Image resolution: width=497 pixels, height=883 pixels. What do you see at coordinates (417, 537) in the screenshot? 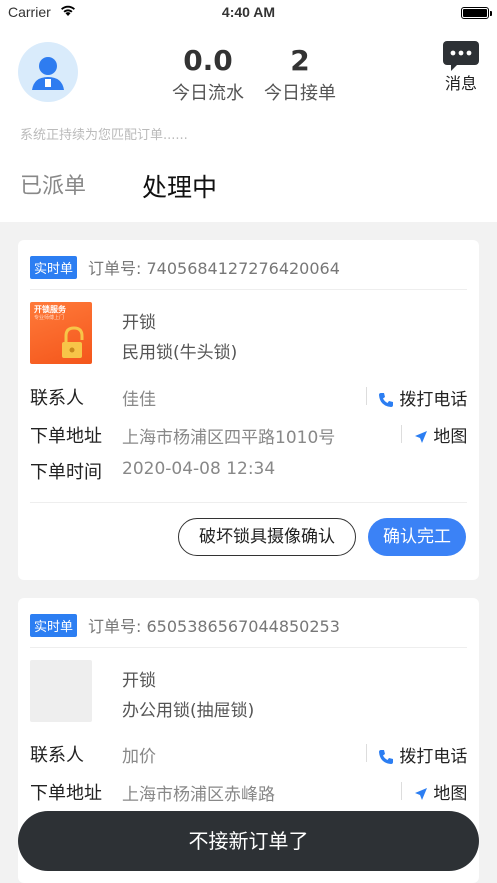
I see `confirm-complete-button: 确认完工` at bounding box center [417, 537].